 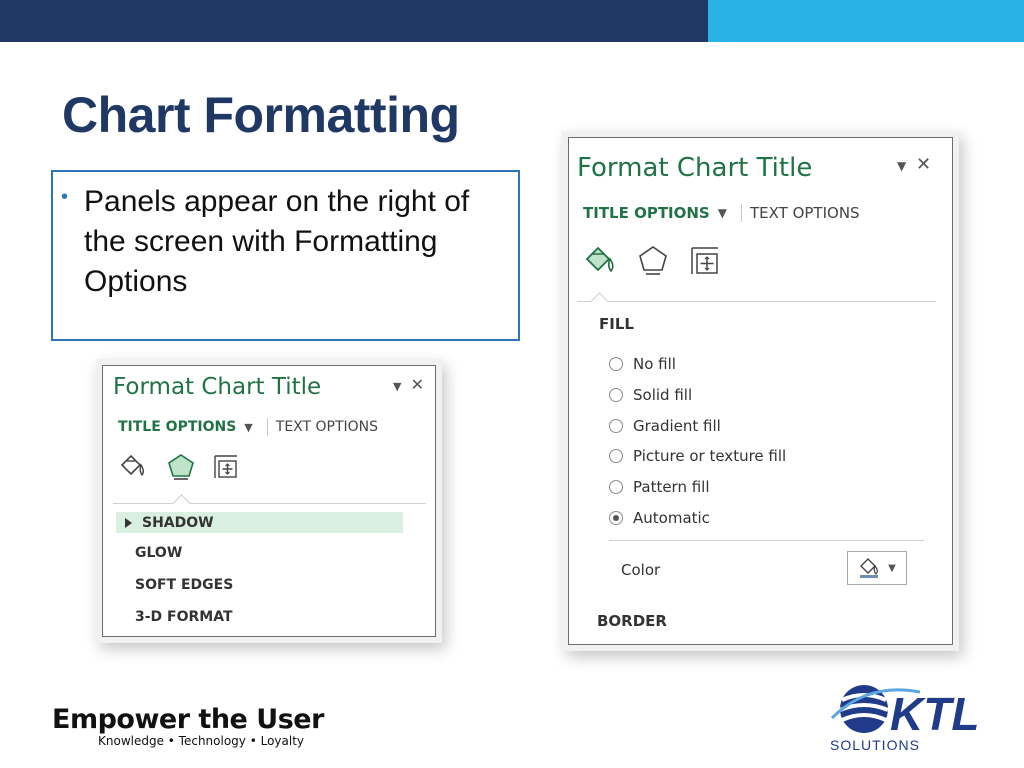 What do you see at coordinates (616, 324) in the screenshot?
I see `section-label: FILL` at bounding box center [616, 324].